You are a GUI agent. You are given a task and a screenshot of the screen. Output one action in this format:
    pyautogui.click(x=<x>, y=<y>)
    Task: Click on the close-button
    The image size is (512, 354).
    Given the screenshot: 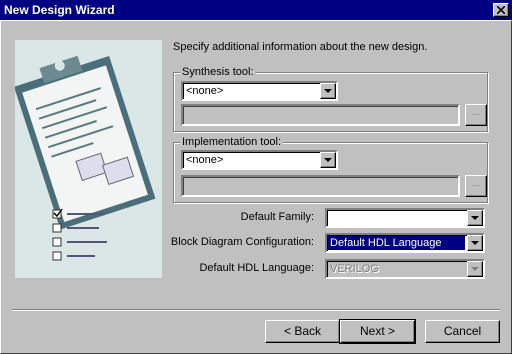 What is the action you would take?
    pyautogui.click(x=501, y=10)
    